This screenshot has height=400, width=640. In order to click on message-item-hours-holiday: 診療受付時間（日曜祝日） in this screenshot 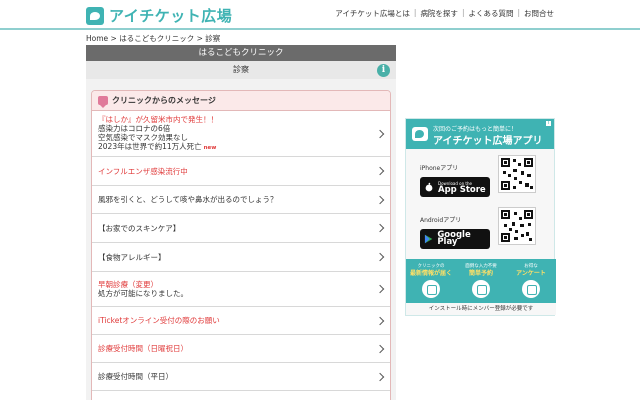, I will do `click(241, 349)`.